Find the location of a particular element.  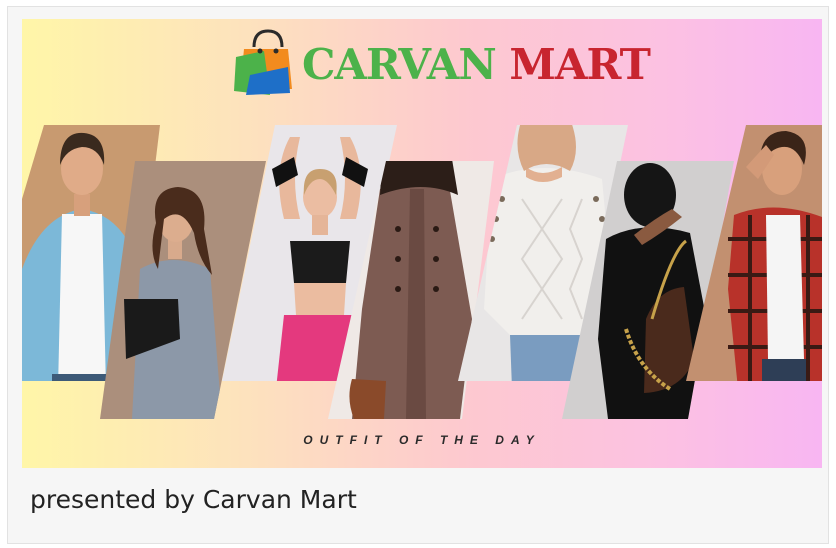

brand-word-carvan: CARVAN is located at coordinates (399, 64).